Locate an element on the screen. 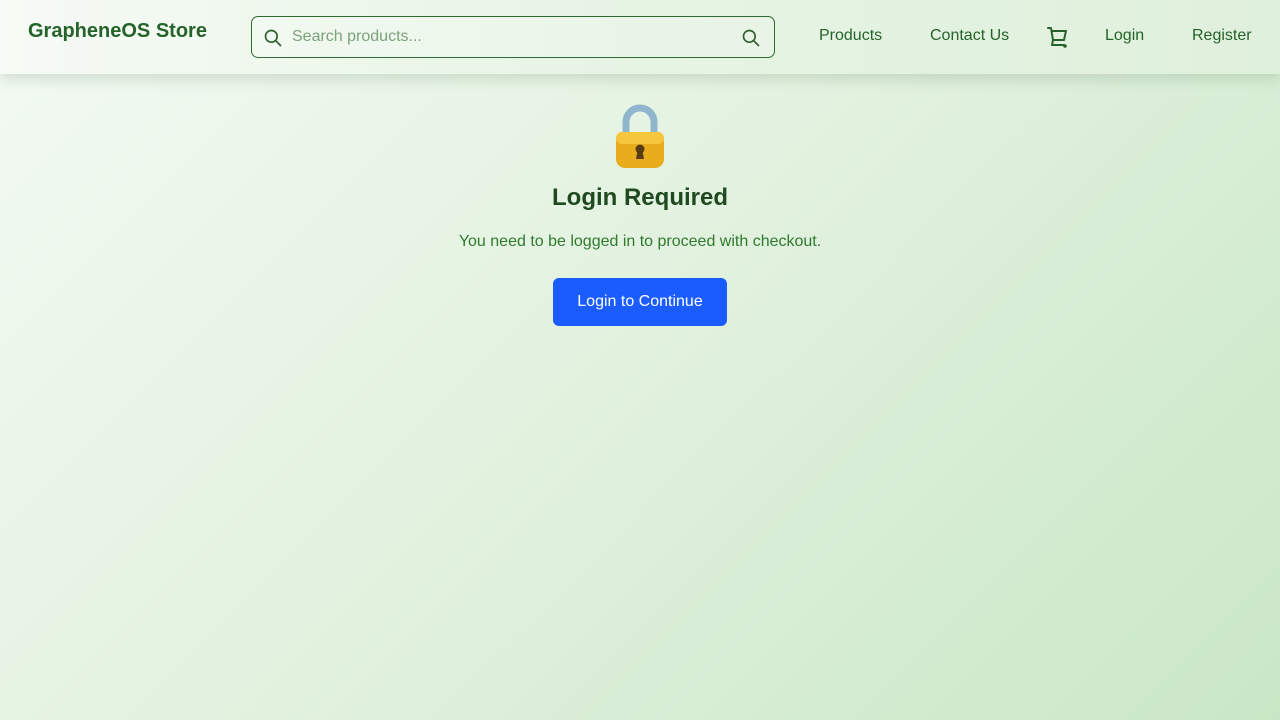  nav-login: Login is located at coordinates (1124, 36).